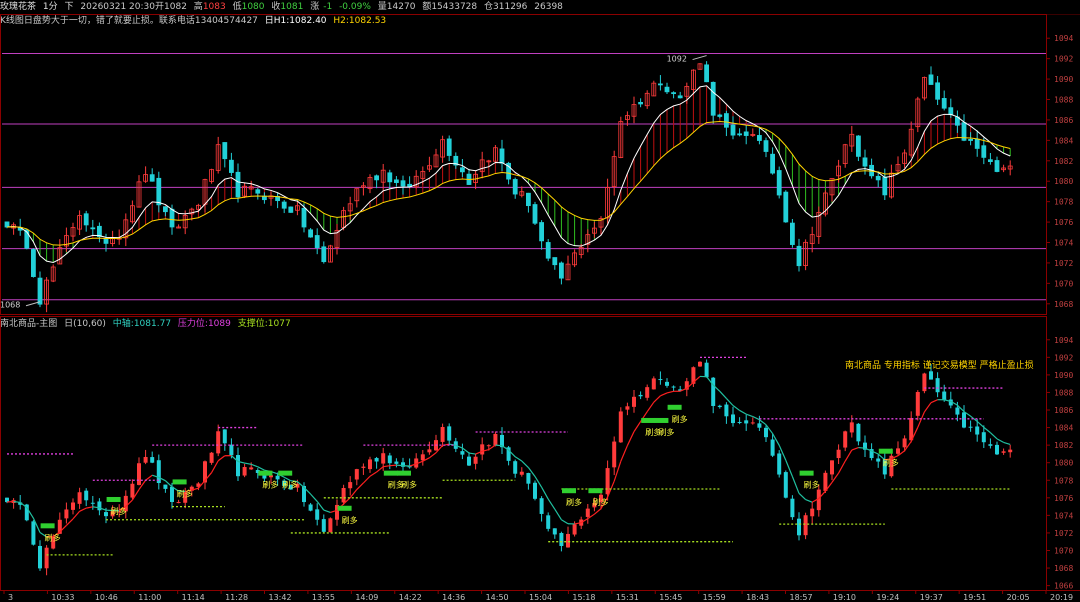  Describe the element at coordinates (1063, 243) in the screenshot. I see `y-tick-label: 1074` at that location.